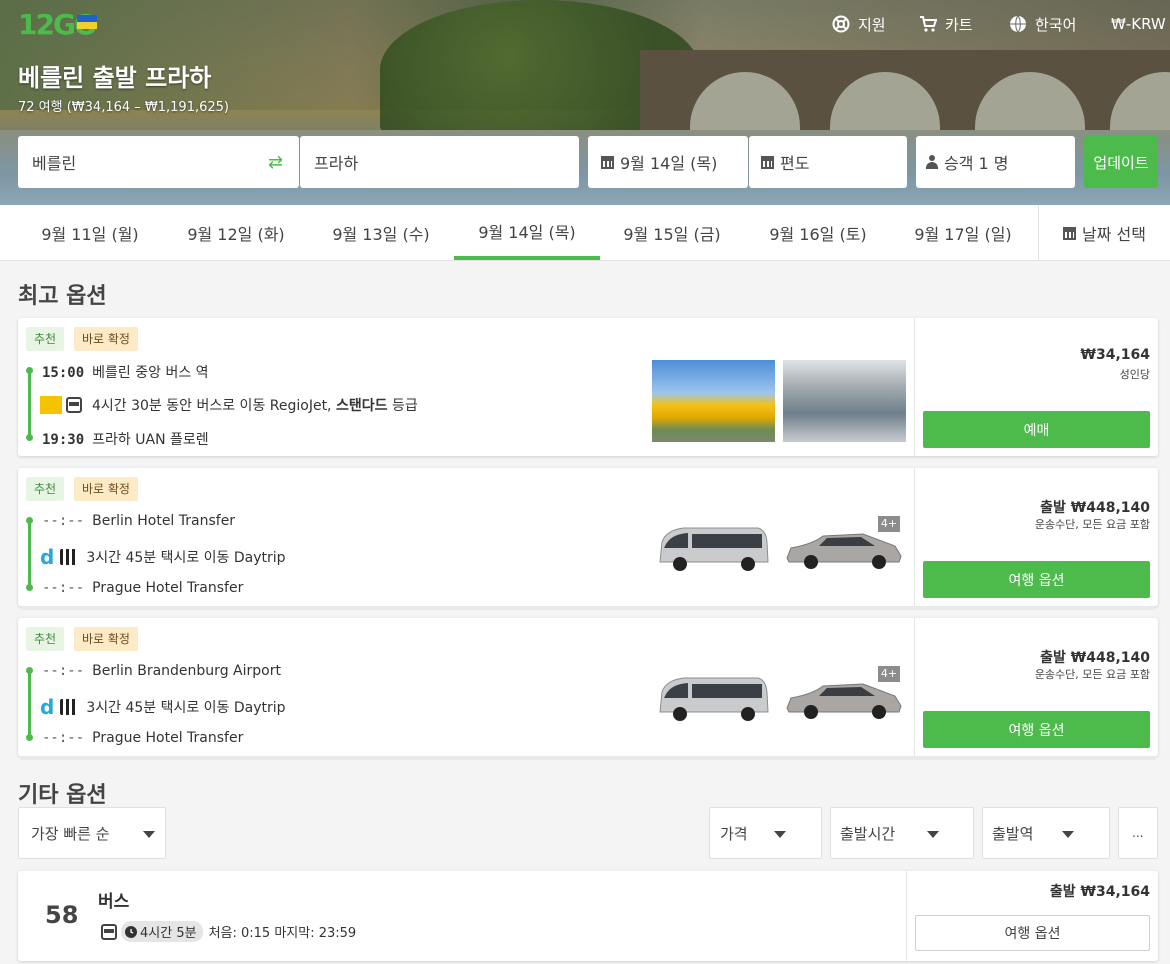 The height and width of the screenshot is (964, 1170). What do you see at coordinates (932, 162) in the screenshot?
I see `user-icon` at bounding box center [932, 162].